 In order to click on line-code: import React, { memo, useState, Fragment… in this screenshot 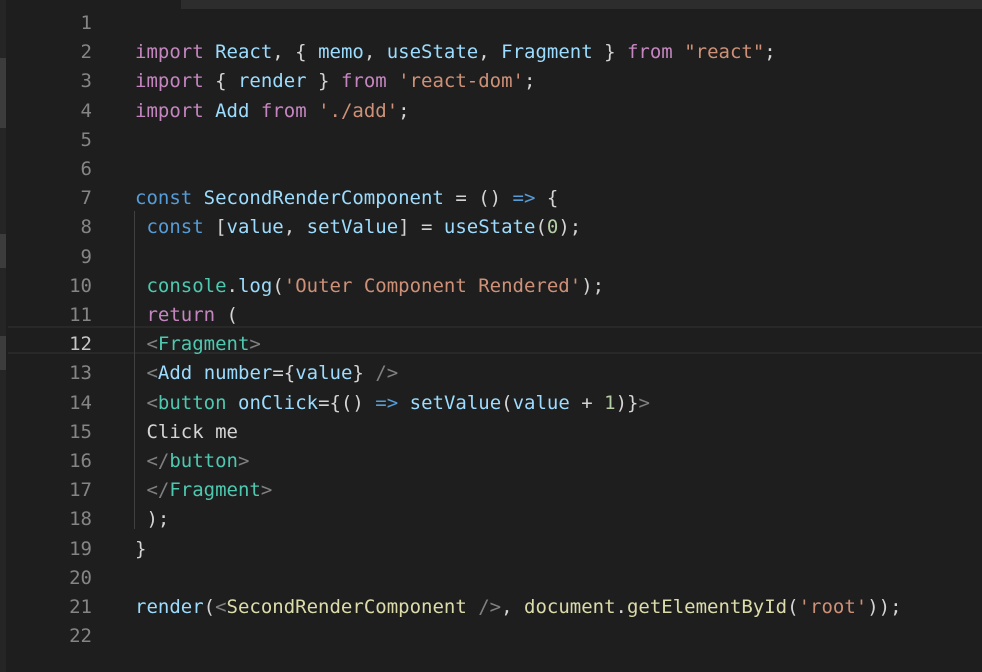, I will do `click(455, 52)`.